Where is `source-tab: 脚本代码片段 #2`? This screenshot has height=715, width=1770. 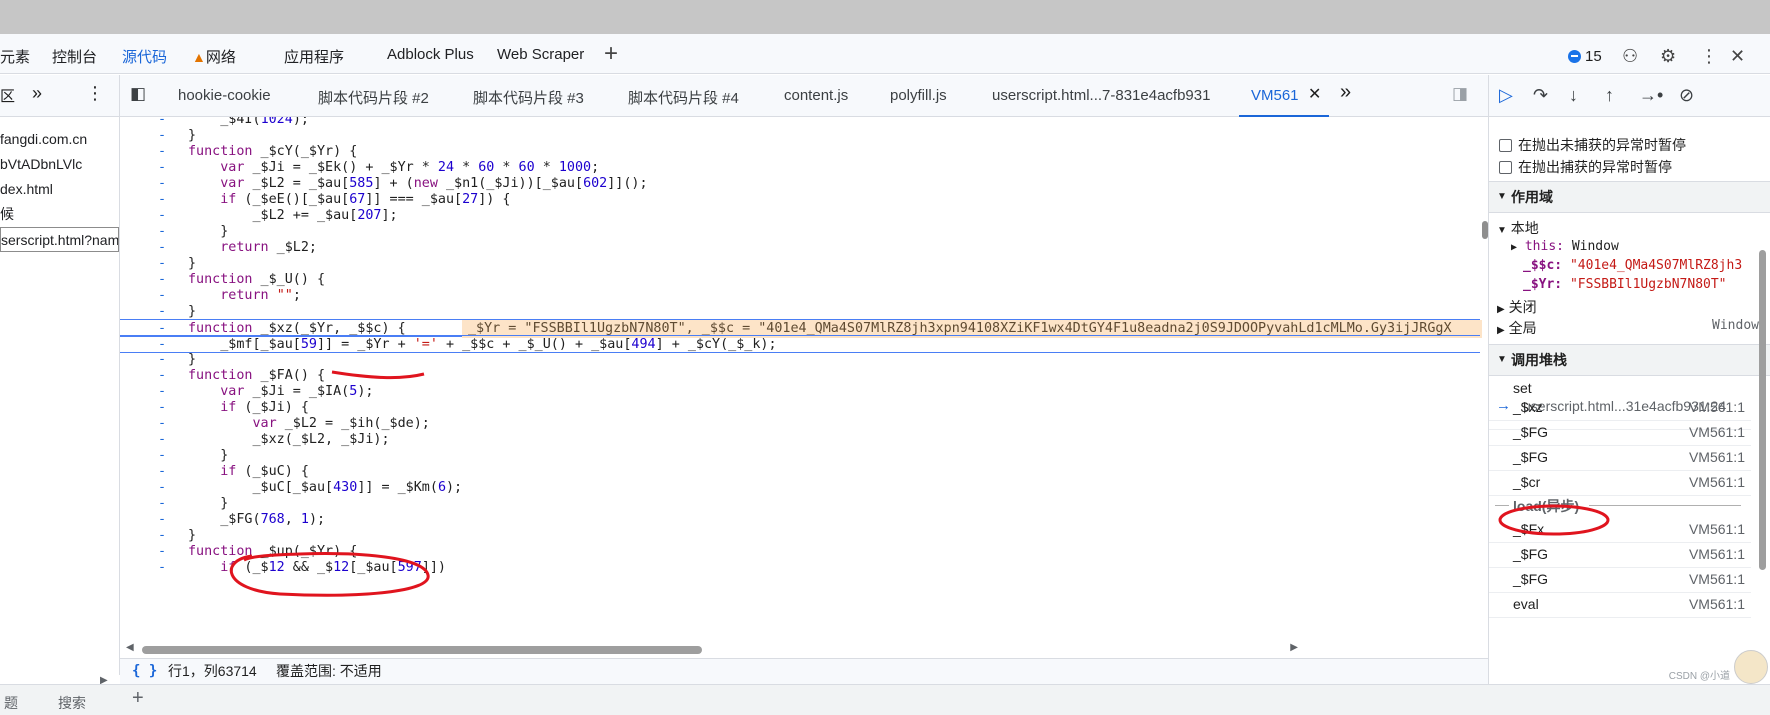 source-tab: 脚本代码片段 #2 is located at coordinates (373, 97).